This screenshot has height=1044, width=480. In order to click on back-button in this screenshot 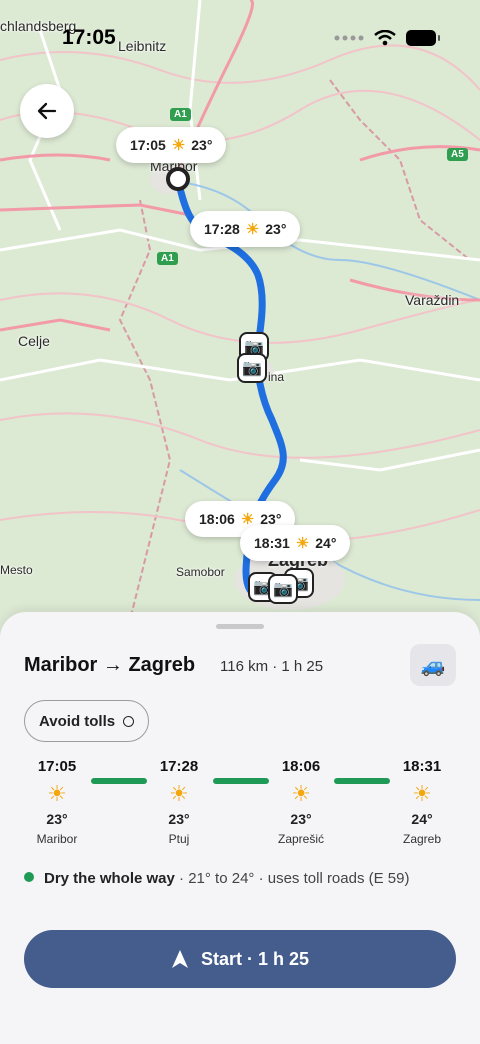, I will do `click(47, 111)`.